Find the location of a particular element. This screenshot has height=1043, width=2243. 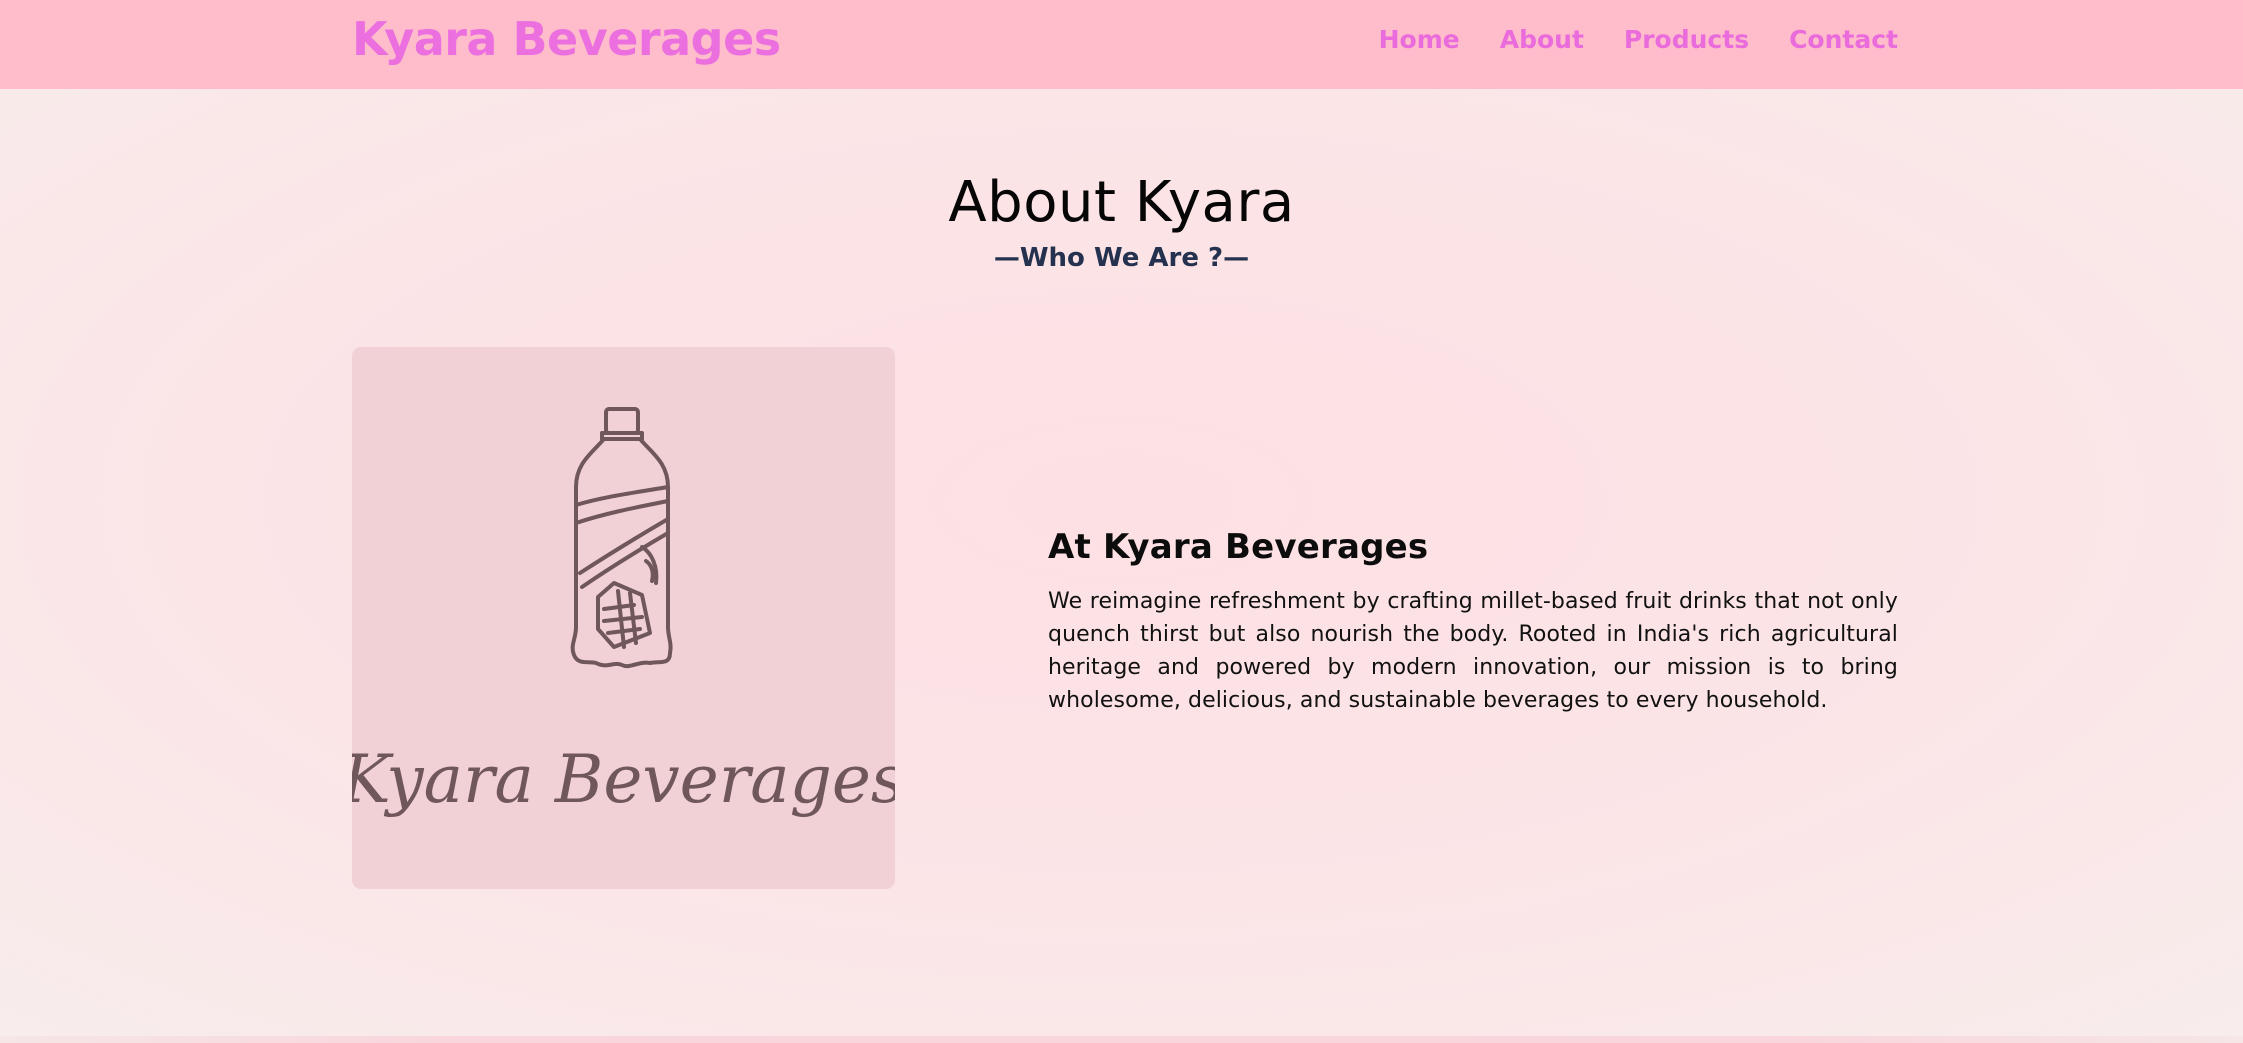

logo-script-text: Kyara Beverages is located at coordinates (623, 779).